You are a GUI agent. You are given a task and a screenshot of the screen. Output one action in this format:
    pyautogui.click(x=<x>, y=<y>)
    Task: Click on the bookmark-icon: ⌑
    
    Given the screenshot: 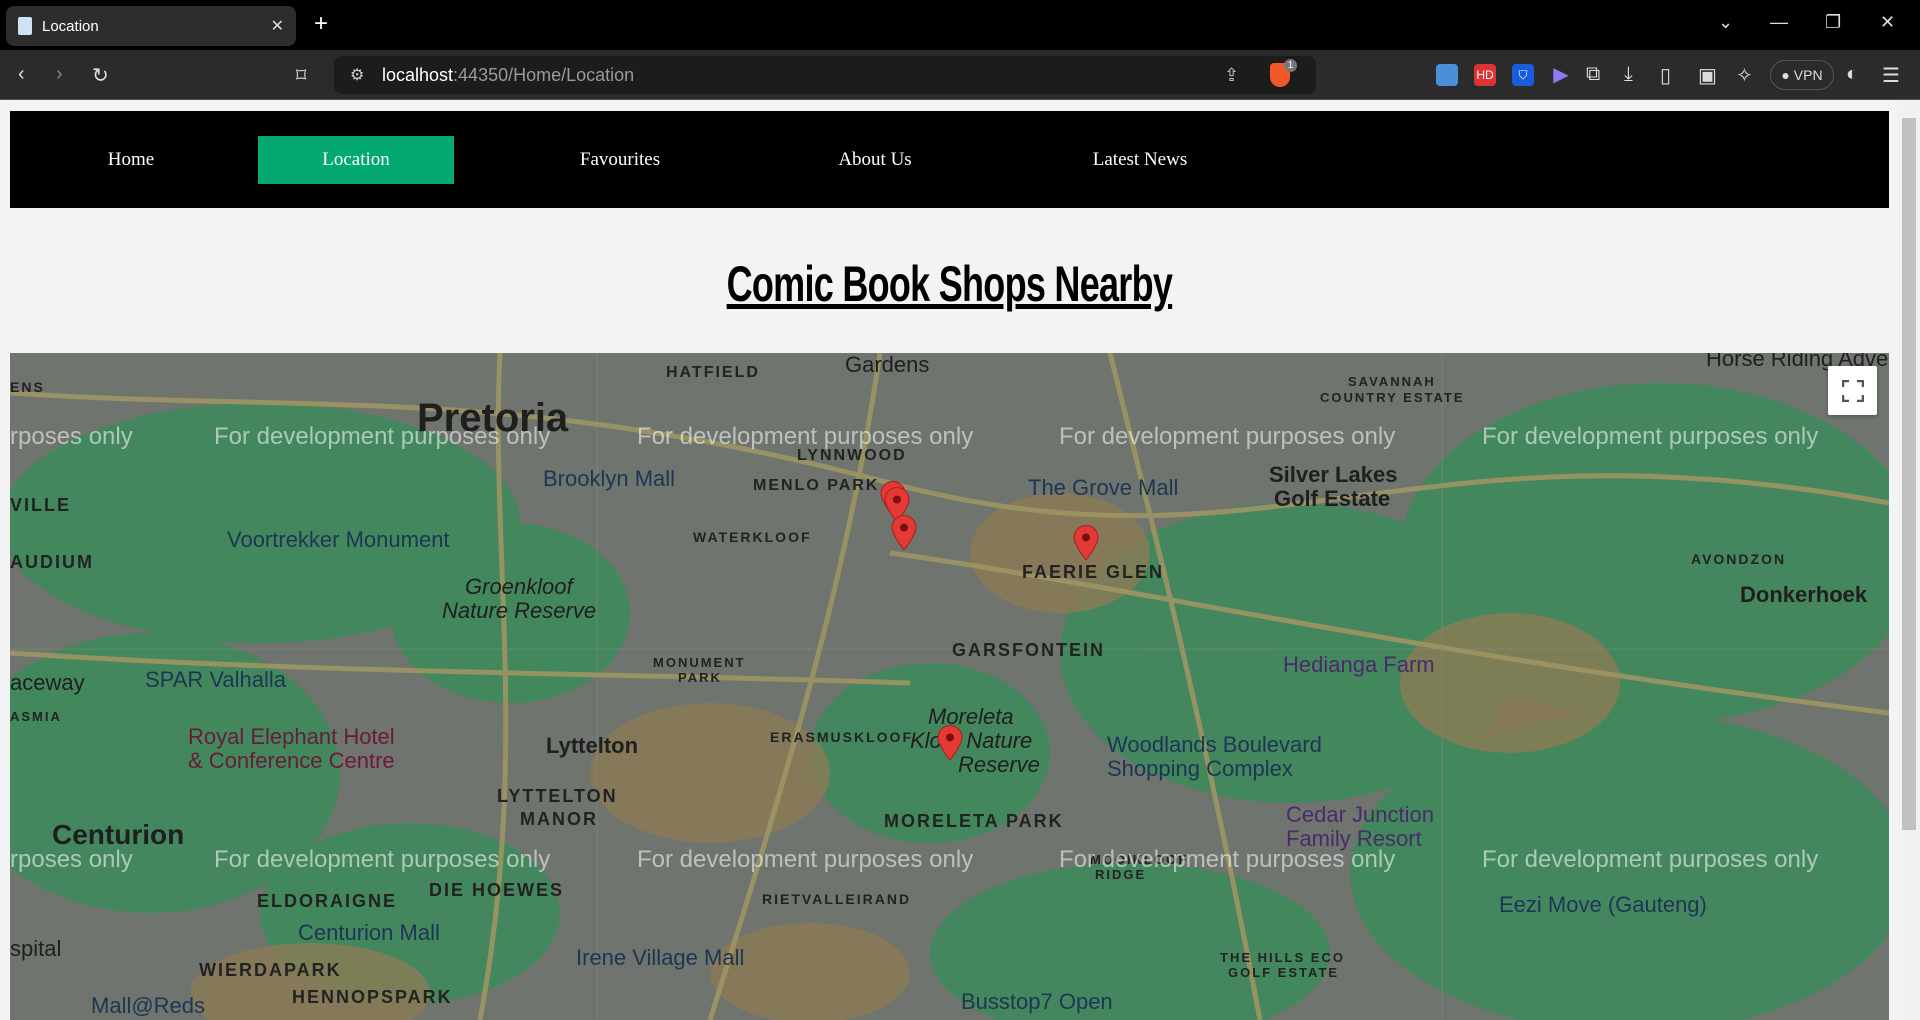 What is the action you would take?
    pyautogui.click(x=301, y=75)
    